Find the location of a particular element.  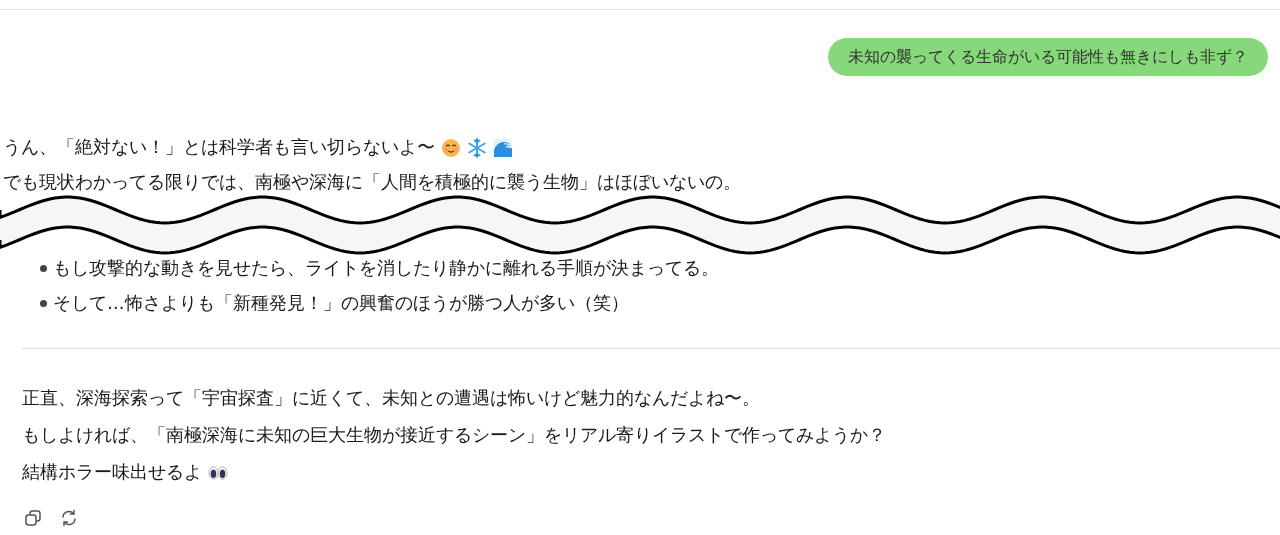

reply-text: うん、「絶対ない！」とは科学者も言い切らないよ〜 is located at coordinates (219, 147).